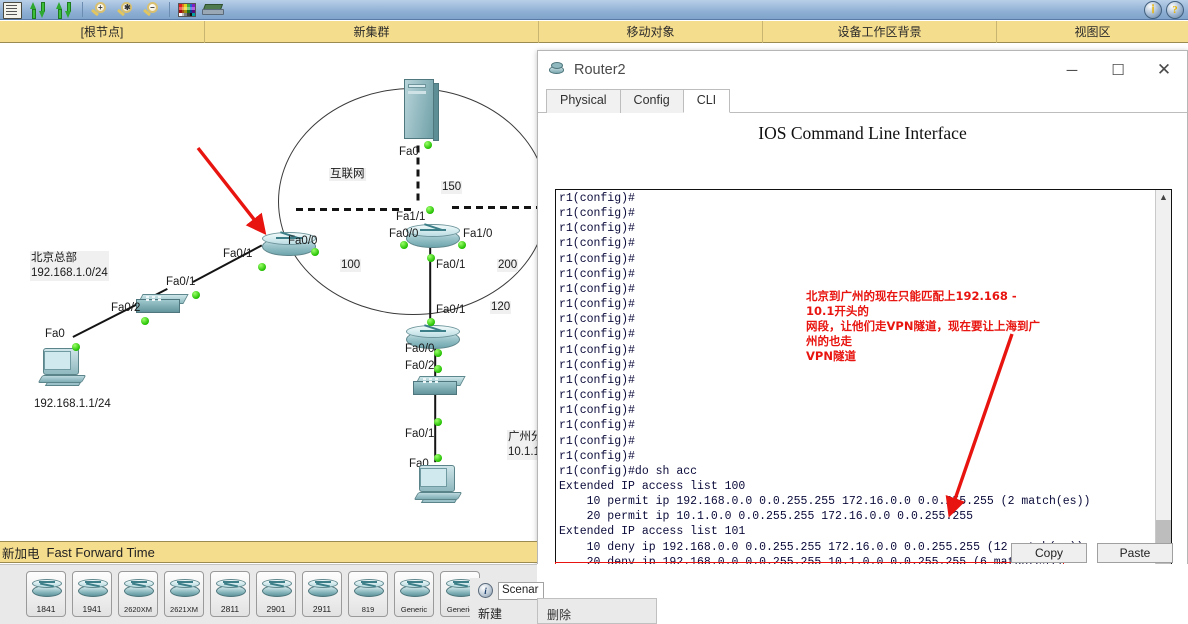 The height and width of the screenshot is (624, 1188). What do you see at coordinates (322, 594) in the screenshot?
I see `device-2911: 2911` at bounding box center [322, 594].